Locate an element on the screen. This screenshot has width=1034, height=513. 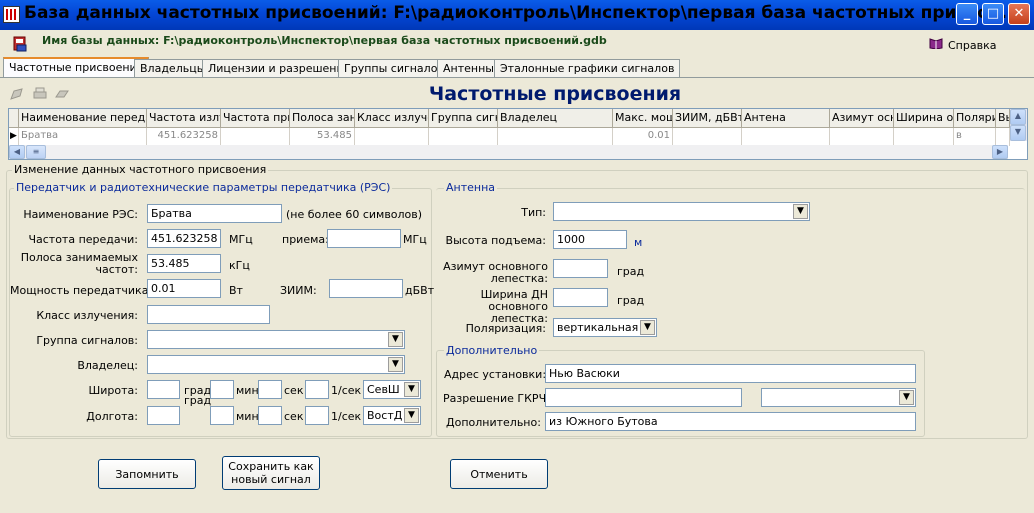
extra-input: из Южного Бутова is located at coordinates (730, 421).